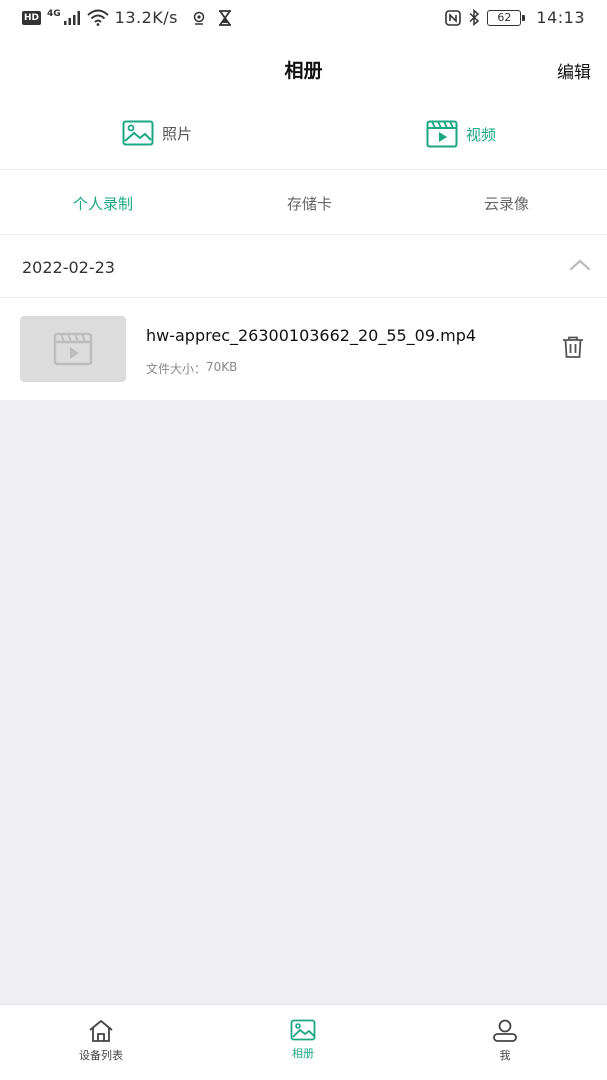 Image resolution: width=607 pixels, height=1080 pixels. I want to click on tab-me: 我, so click(505, 1041).